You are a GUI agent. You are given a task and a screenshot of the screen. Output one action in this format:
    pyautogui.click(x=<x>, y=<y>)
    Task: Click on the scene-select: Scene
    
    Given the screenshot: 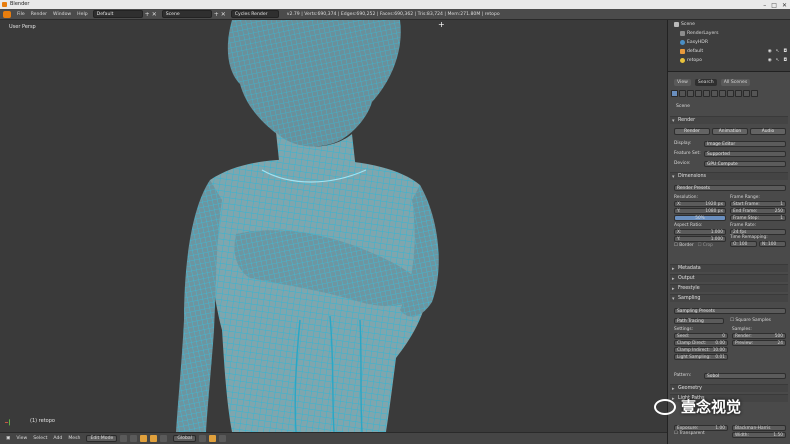 What is the action you would take?
    pyautogui.click(x=186, y=14)
    